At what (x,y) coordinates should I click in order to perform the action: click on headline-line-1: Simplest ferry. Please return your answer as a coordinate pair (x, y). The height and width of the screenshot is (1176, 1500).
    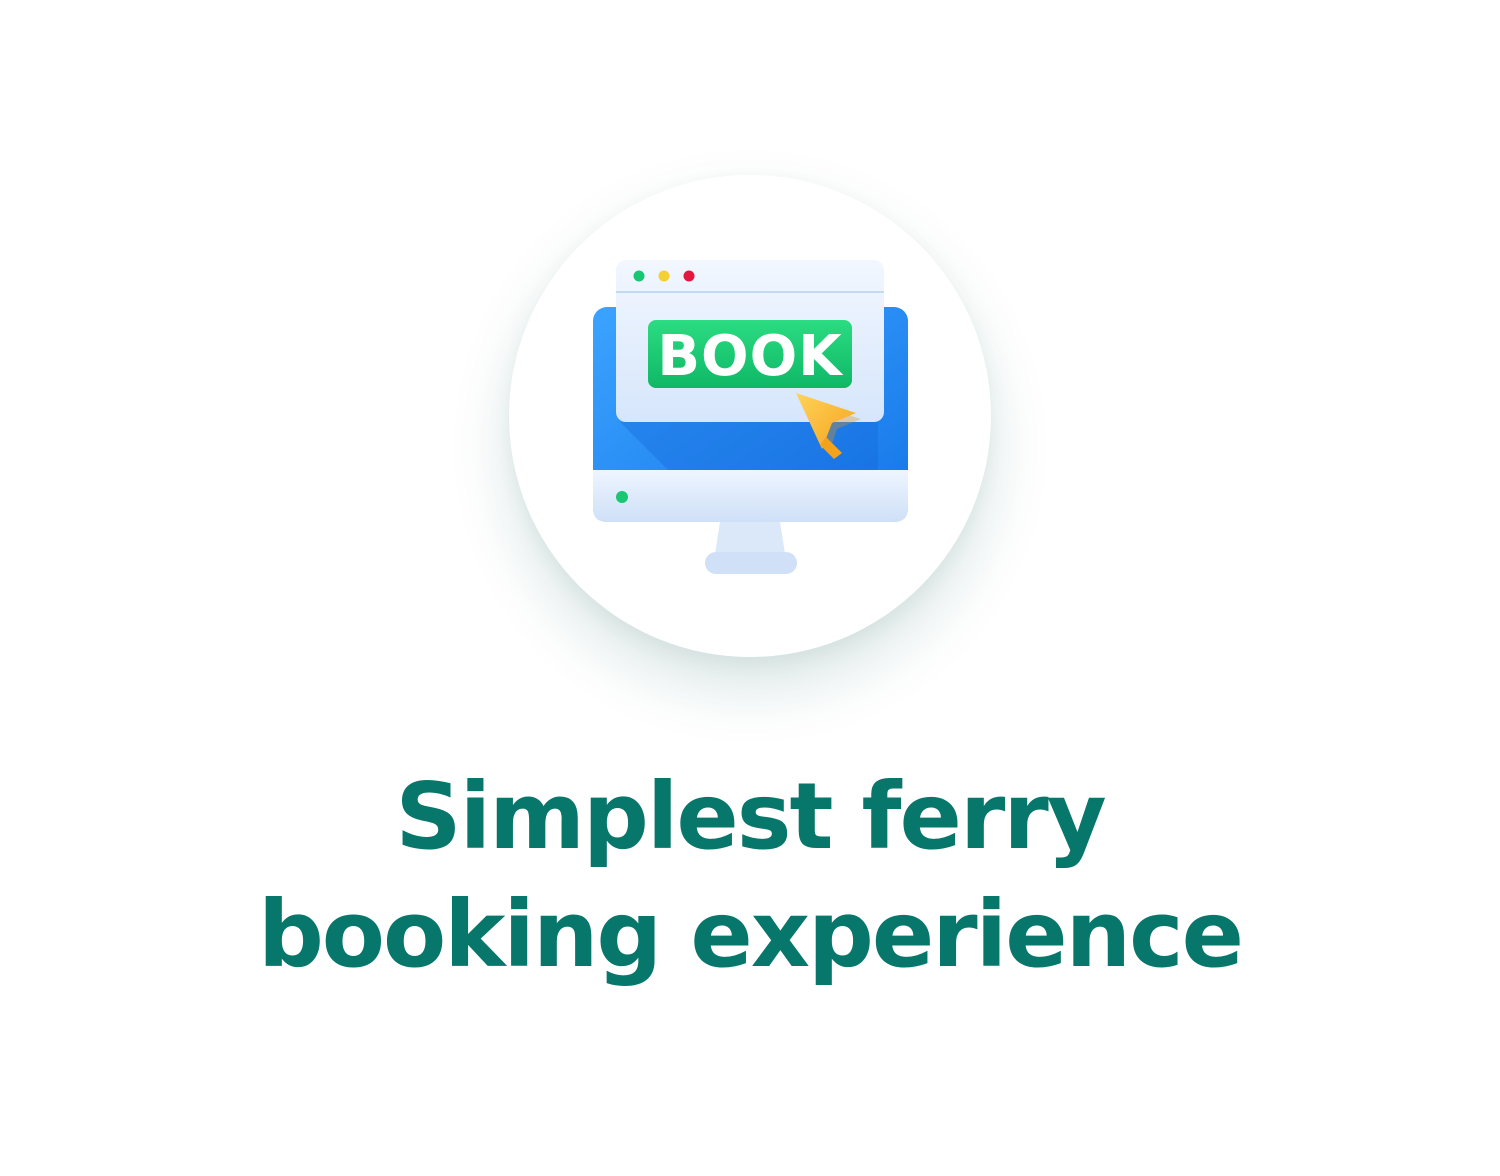
    Looking at the image, I should click on (750, 816).